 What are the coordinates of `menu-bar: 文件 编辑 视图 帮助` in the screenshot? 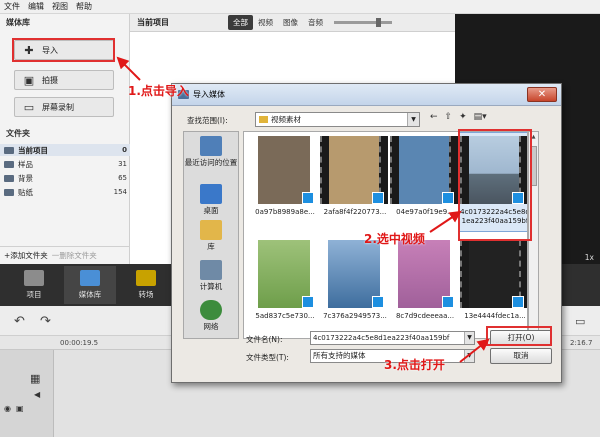 It's located at (300, 7).